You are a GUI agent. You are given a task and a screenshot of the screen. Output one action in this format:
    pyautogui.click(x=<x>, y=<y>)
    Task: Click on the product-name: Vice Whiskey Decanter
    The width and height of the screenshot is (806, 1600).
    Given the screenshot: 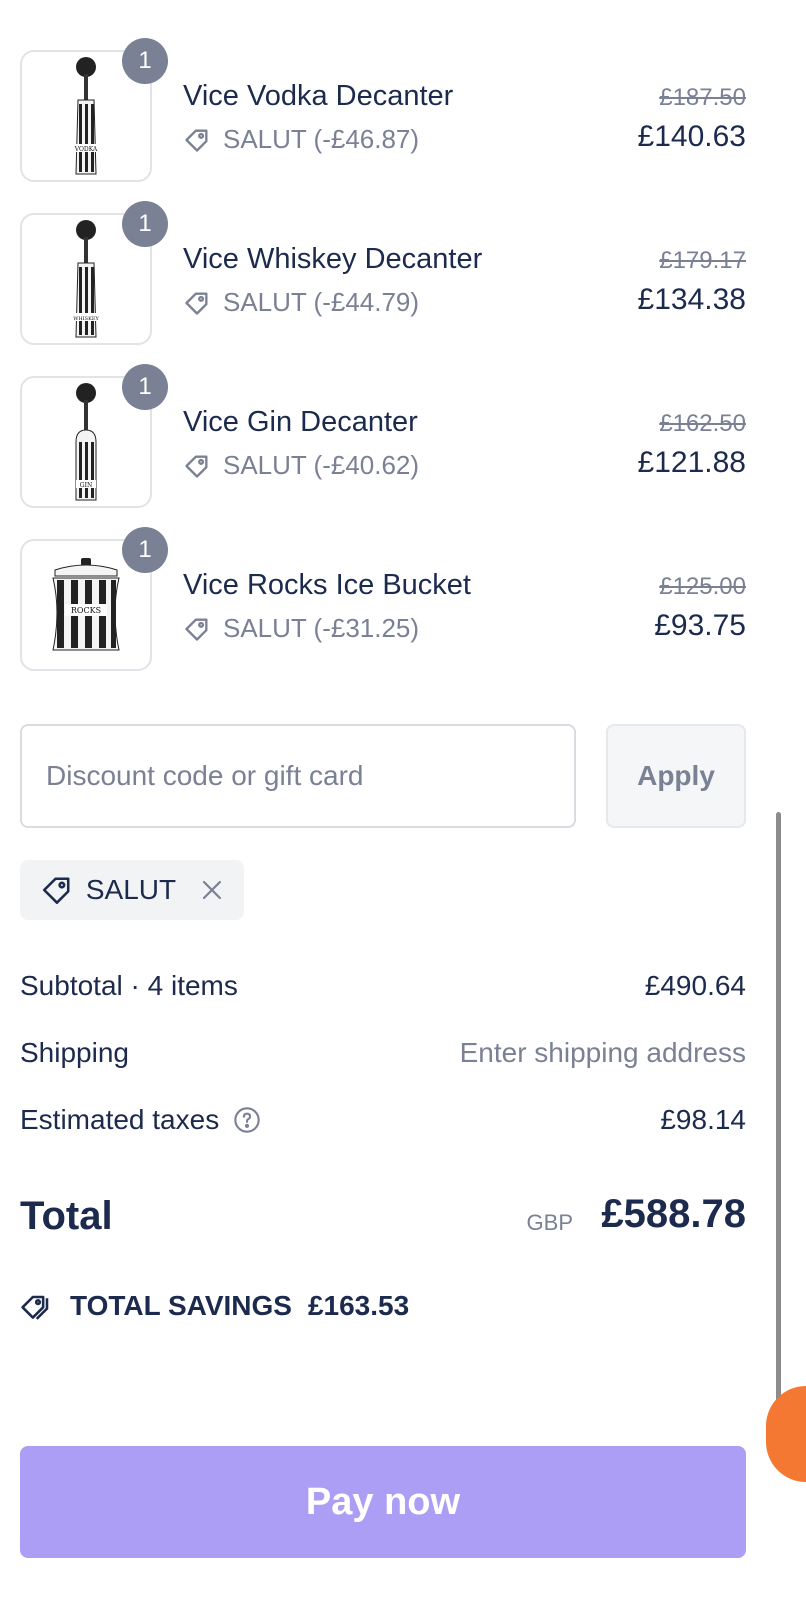 What is the action you would take?
    pyautogui.click(x=333, y=259)
    